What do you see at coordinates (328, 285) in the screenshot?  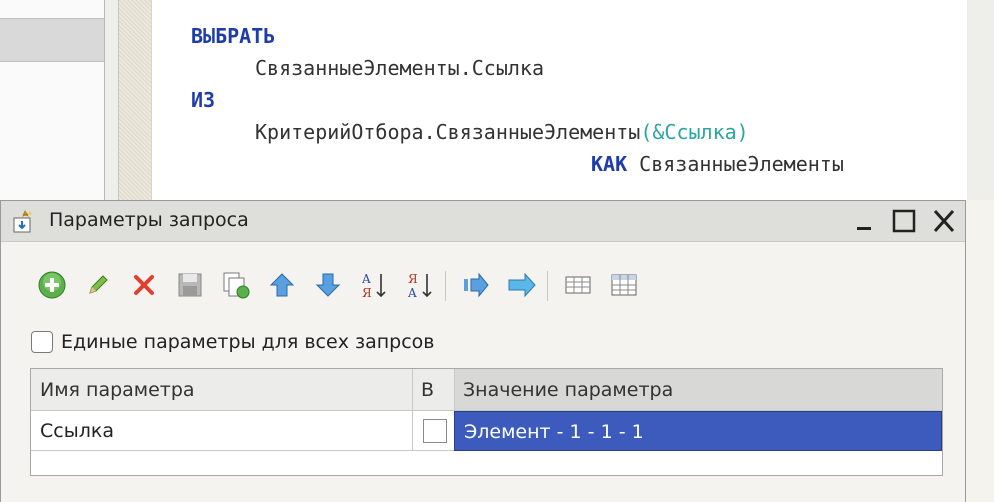 I see `move-down-icon` at bounding box center [328, 285].